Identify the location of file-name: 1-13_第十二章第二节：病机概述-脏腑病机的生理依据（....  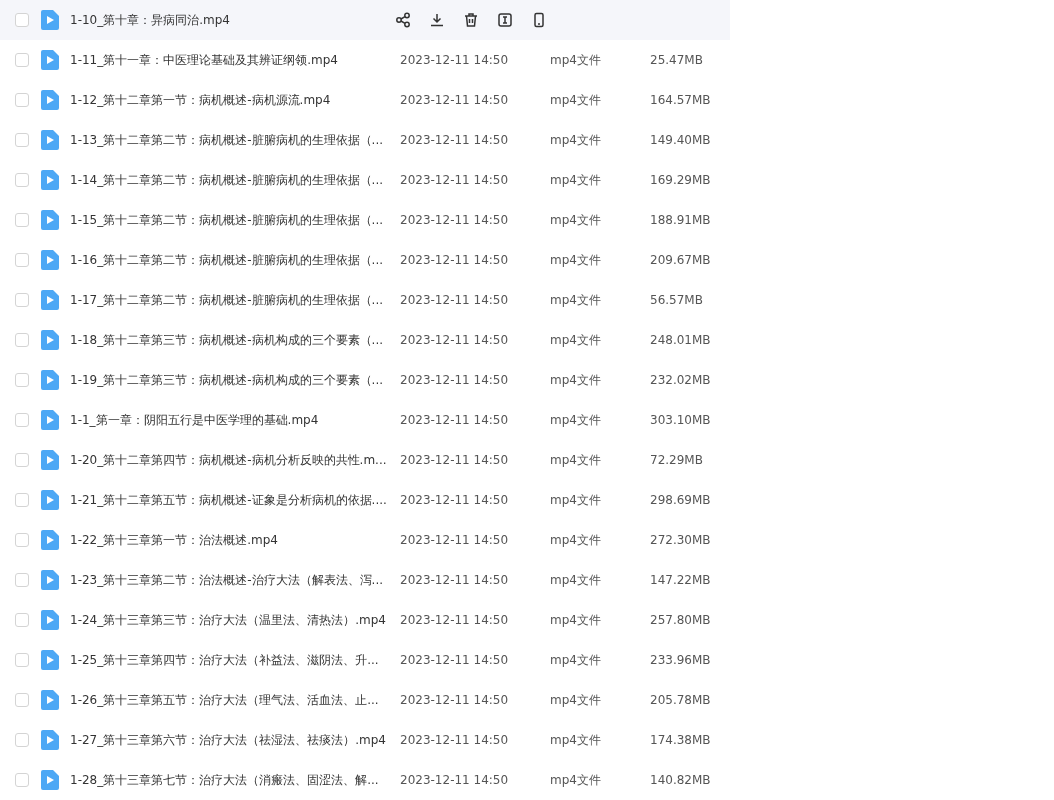
(235, 140).